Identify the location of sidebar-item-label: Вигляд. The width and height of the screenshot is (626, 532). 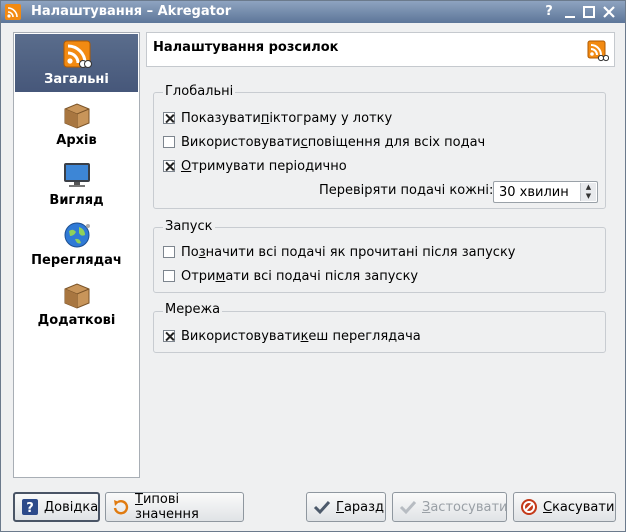
(76, 200).